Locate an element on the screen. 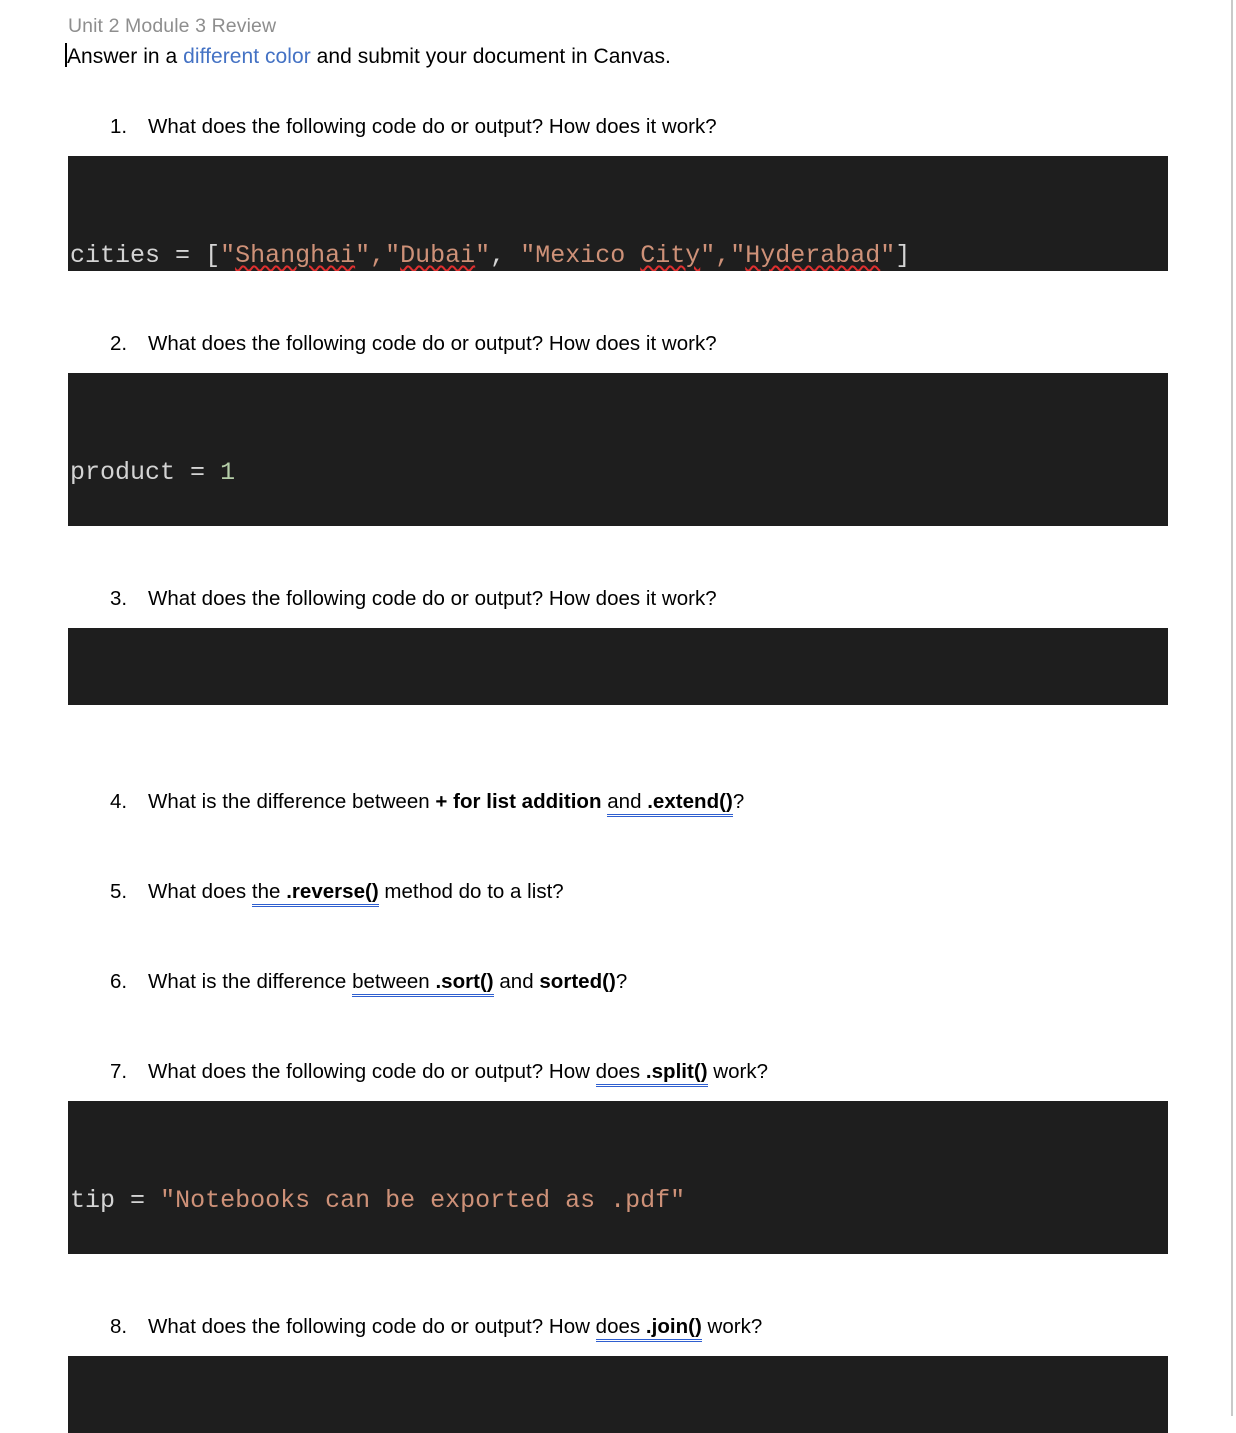  question-text-7-b: does is located at coordinates (620, 1071).